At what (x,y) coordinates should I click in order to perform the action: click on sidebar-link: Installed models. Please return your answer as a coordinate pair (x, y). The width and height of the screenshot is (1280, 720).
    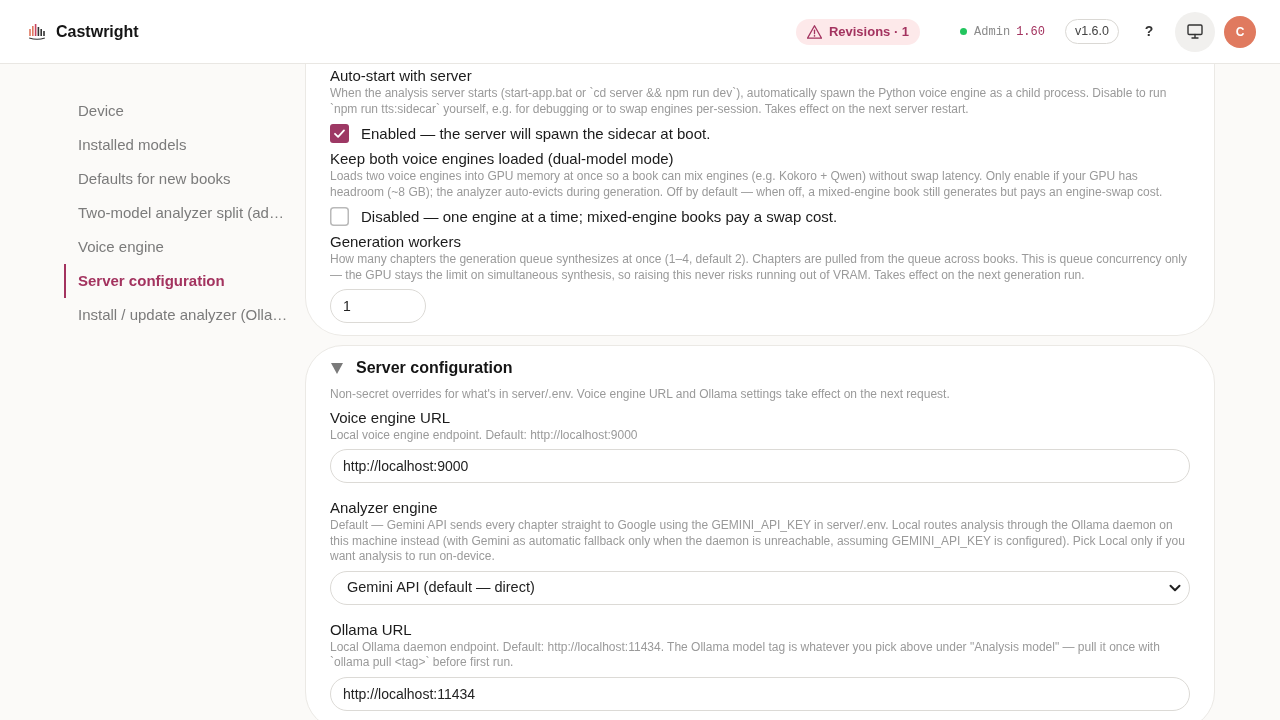
    Looking at the image, I should click on (125, 145).